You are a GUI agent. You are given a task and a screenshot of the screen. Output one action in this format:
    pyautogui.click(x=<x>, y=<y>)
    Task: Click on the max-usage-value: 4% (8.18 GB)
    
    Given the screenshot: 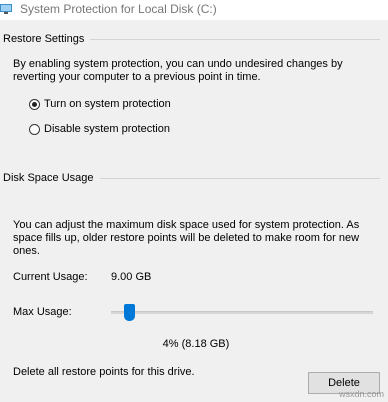 What is the action you would take?
    pyautogui.click(x=196, y=344)
    